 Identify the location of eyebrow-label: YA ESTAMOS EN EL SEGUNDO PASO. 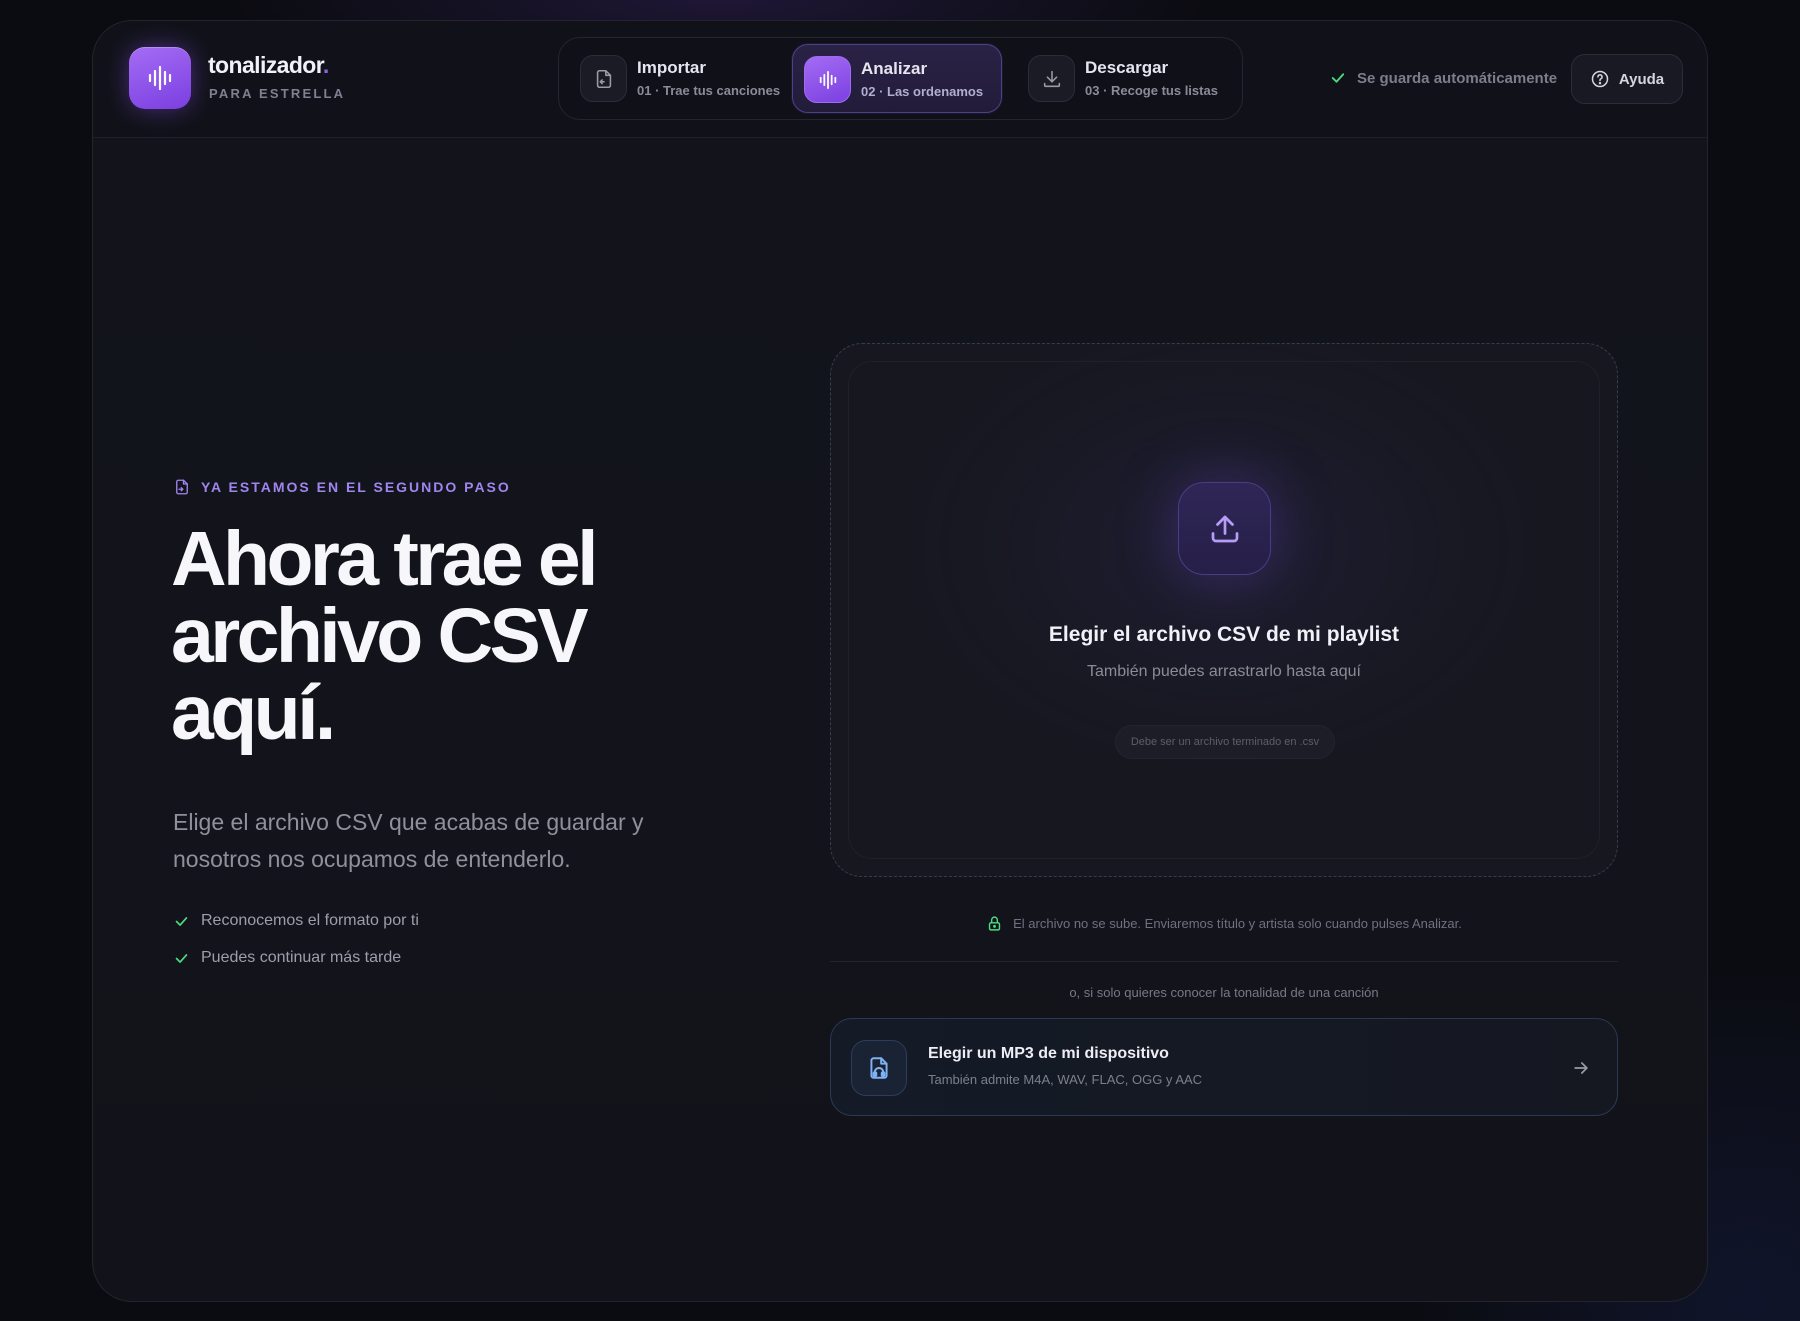
(356, 487).